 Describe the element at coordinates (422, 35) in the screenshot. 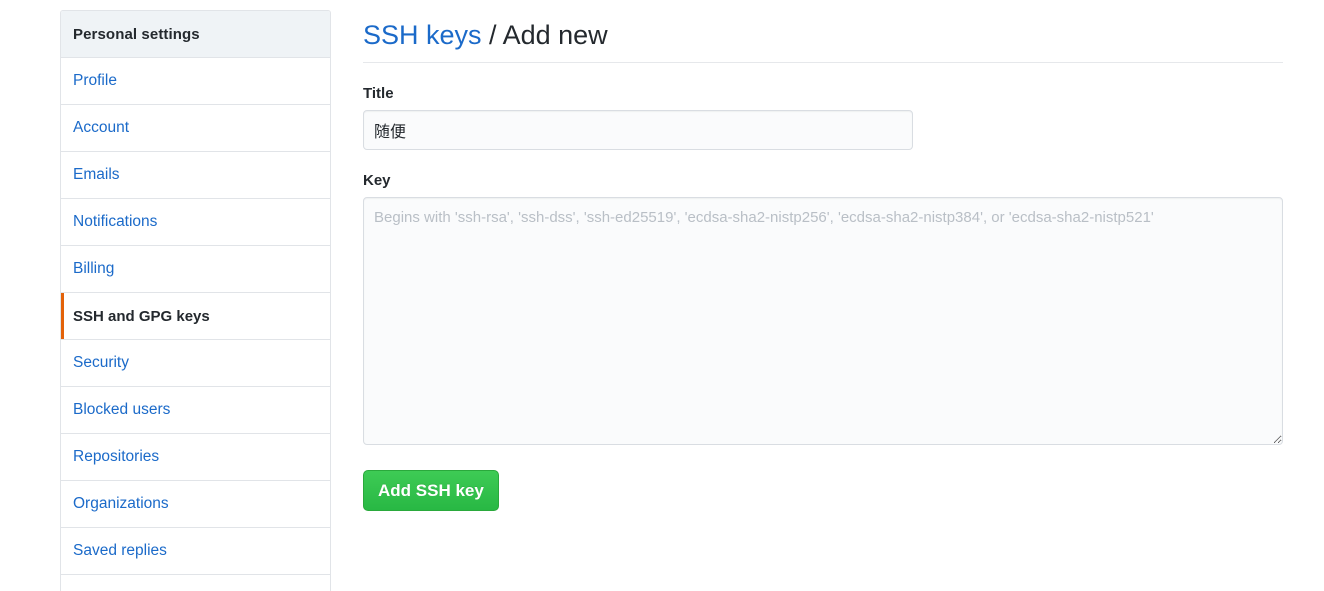

I see `breadcrumb-ssh-keys-link: SSH keys` at that location.